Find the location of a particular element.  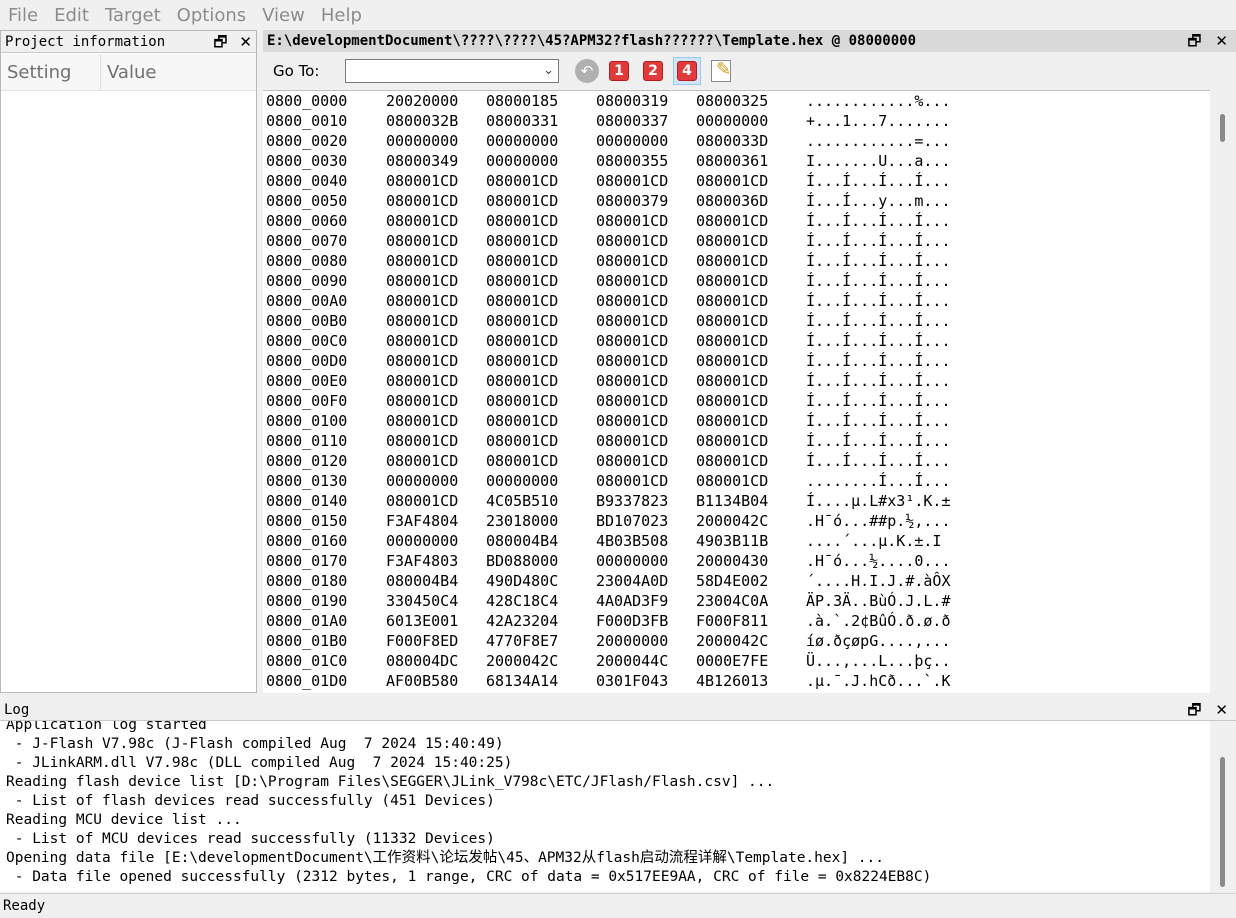

hex-word-2: 4B03B508 is located at coordinates (632, 541).